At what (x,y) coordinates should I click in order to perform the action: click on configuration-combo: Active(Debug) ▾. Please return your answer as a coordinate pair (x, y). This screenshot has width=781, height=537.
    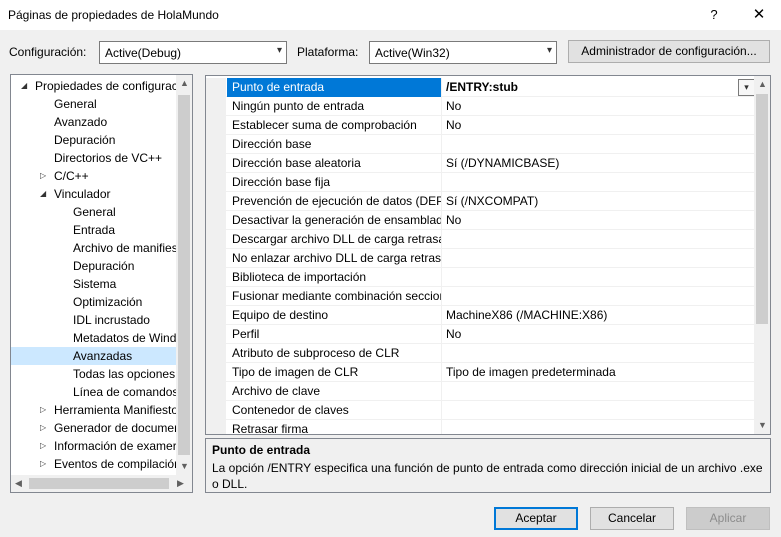
    Looking at the image, I should click on (193, 52).